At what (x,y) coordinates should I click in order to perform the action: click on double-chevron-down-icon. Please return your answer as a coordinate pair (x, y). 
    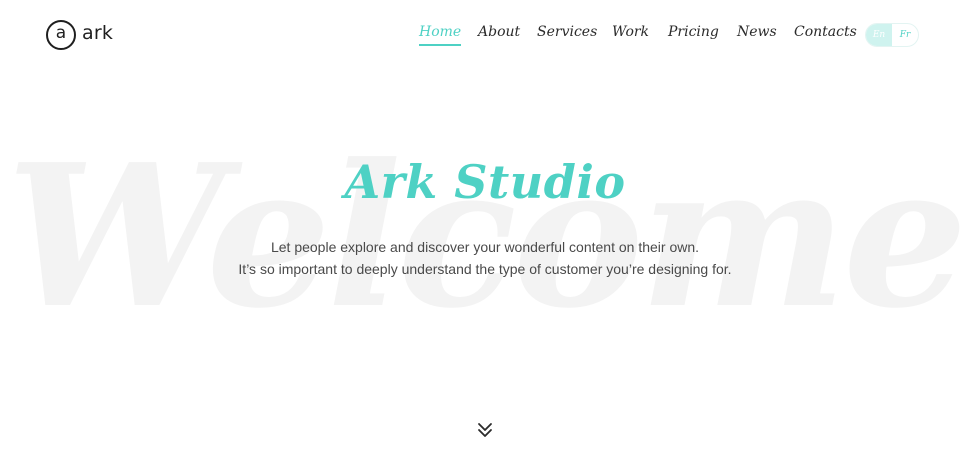
    Looking at the image, I should click on (485, 430).